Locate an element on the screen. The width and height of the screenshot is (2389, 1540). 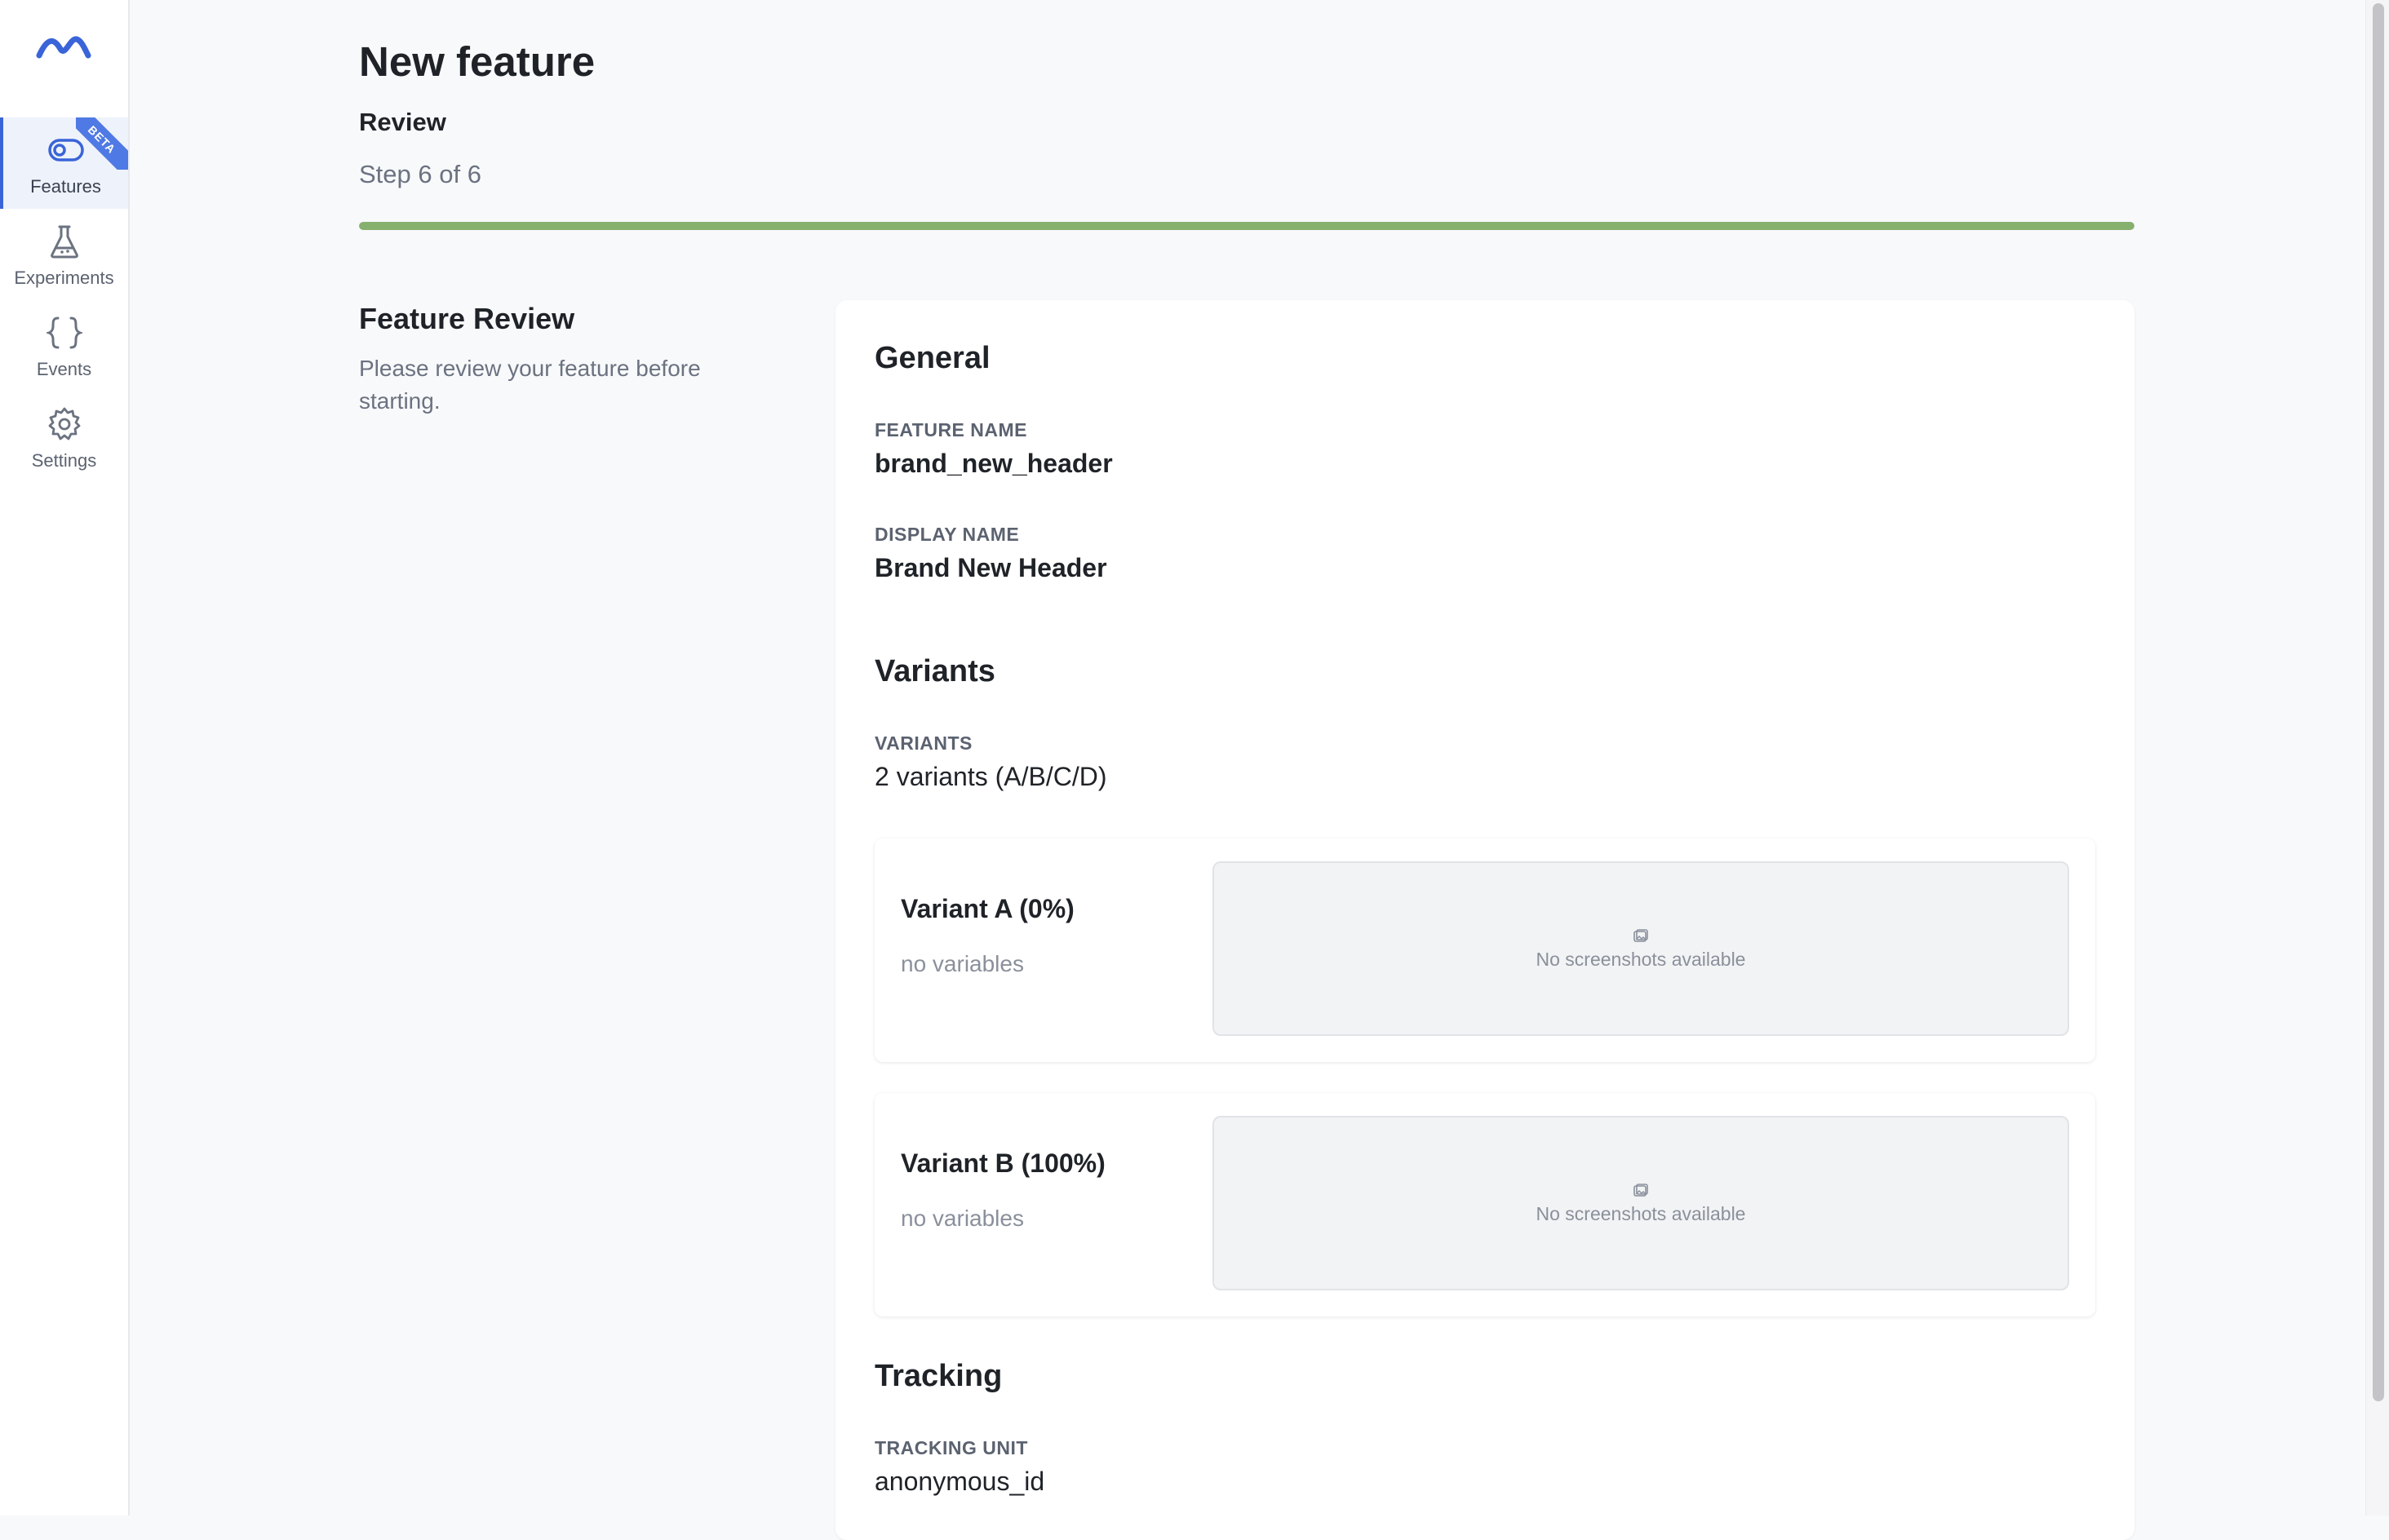
progress-bar is located at coordinates (1246, 226).